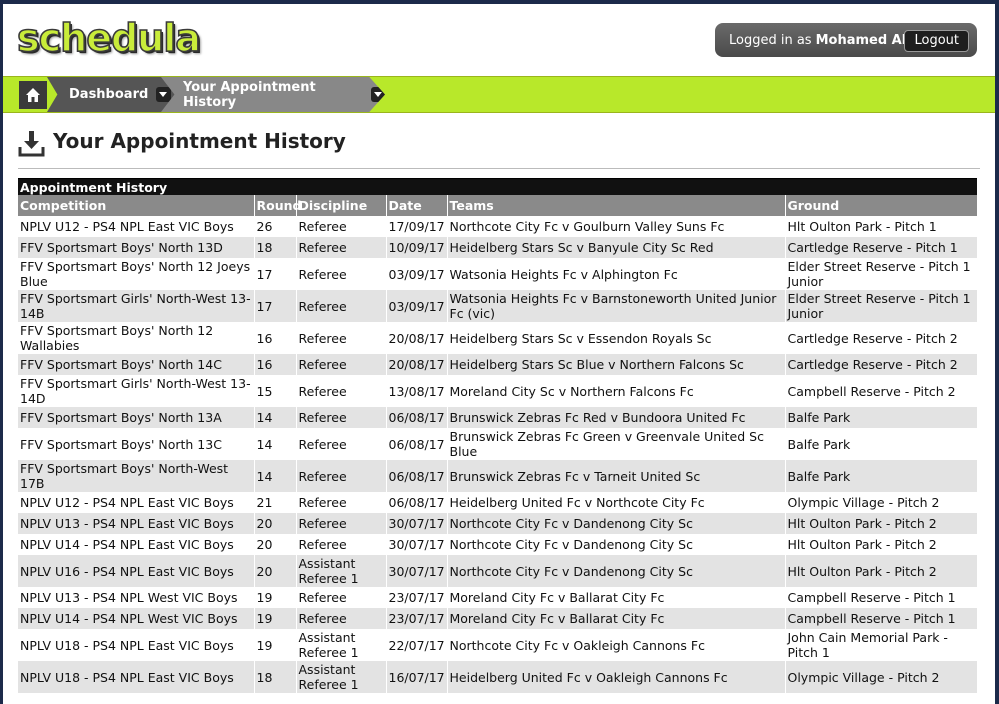  Describe the element at coordinates (273, 94) in the screenshot. I see `breadcrumb-appointment-history: Your Appointment History` at that location.